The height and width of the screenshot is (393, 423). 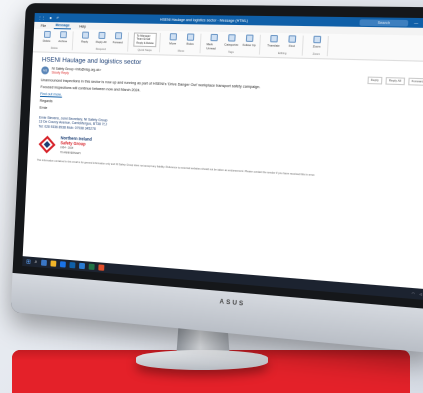 What do you see at coordinates (316, 55) in the screenshot?
I see `ribbon-group-label: Zoom` at bounding box center [316, 55].